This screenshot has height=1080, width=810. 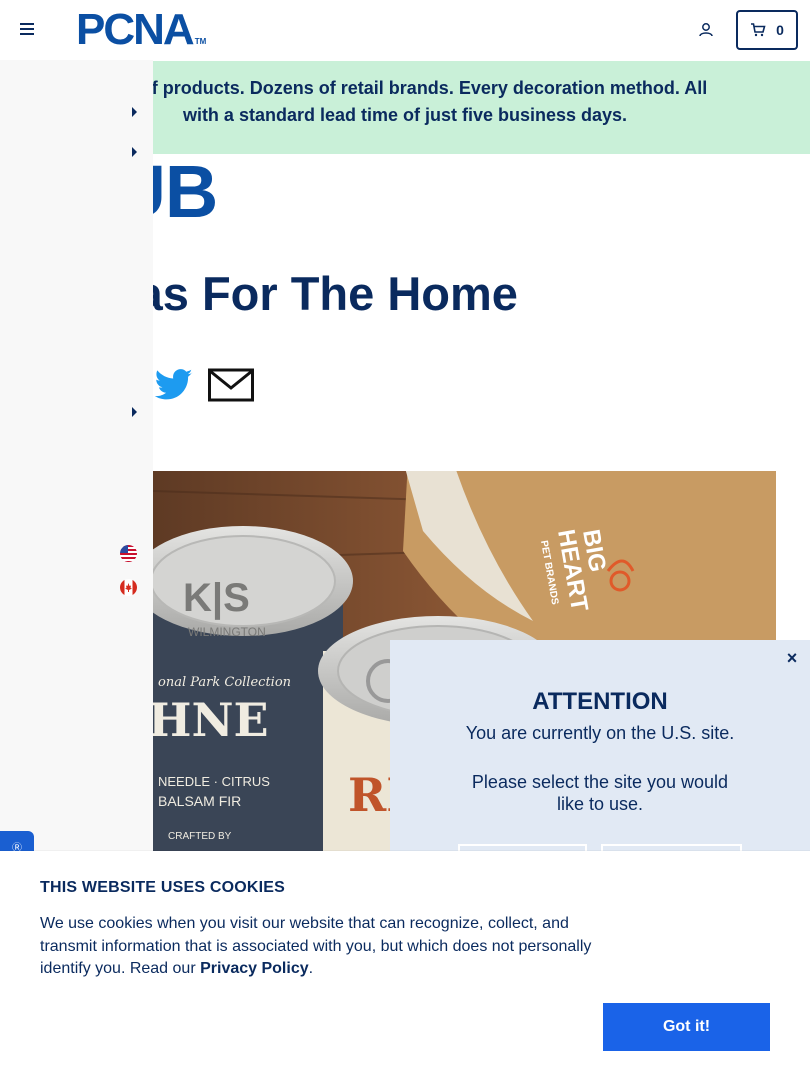 What do you see at coordinates (600, 733) in the screenshot?
I see `modal-current-site-text: You are currently on the U.S. site.` at bounding box center [600, 733].